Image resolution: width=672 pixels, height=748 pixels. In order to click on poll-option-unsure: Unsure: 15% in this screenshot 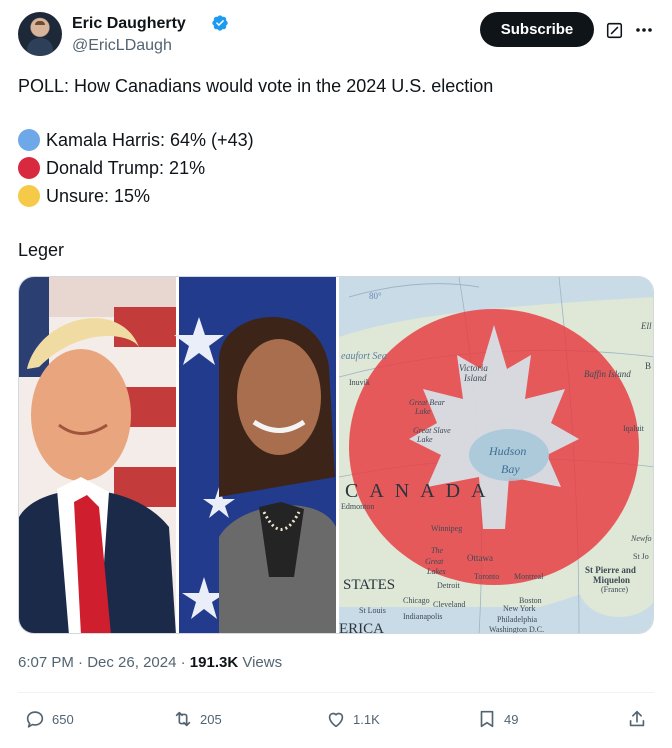, I will do `click(84, 196)`.